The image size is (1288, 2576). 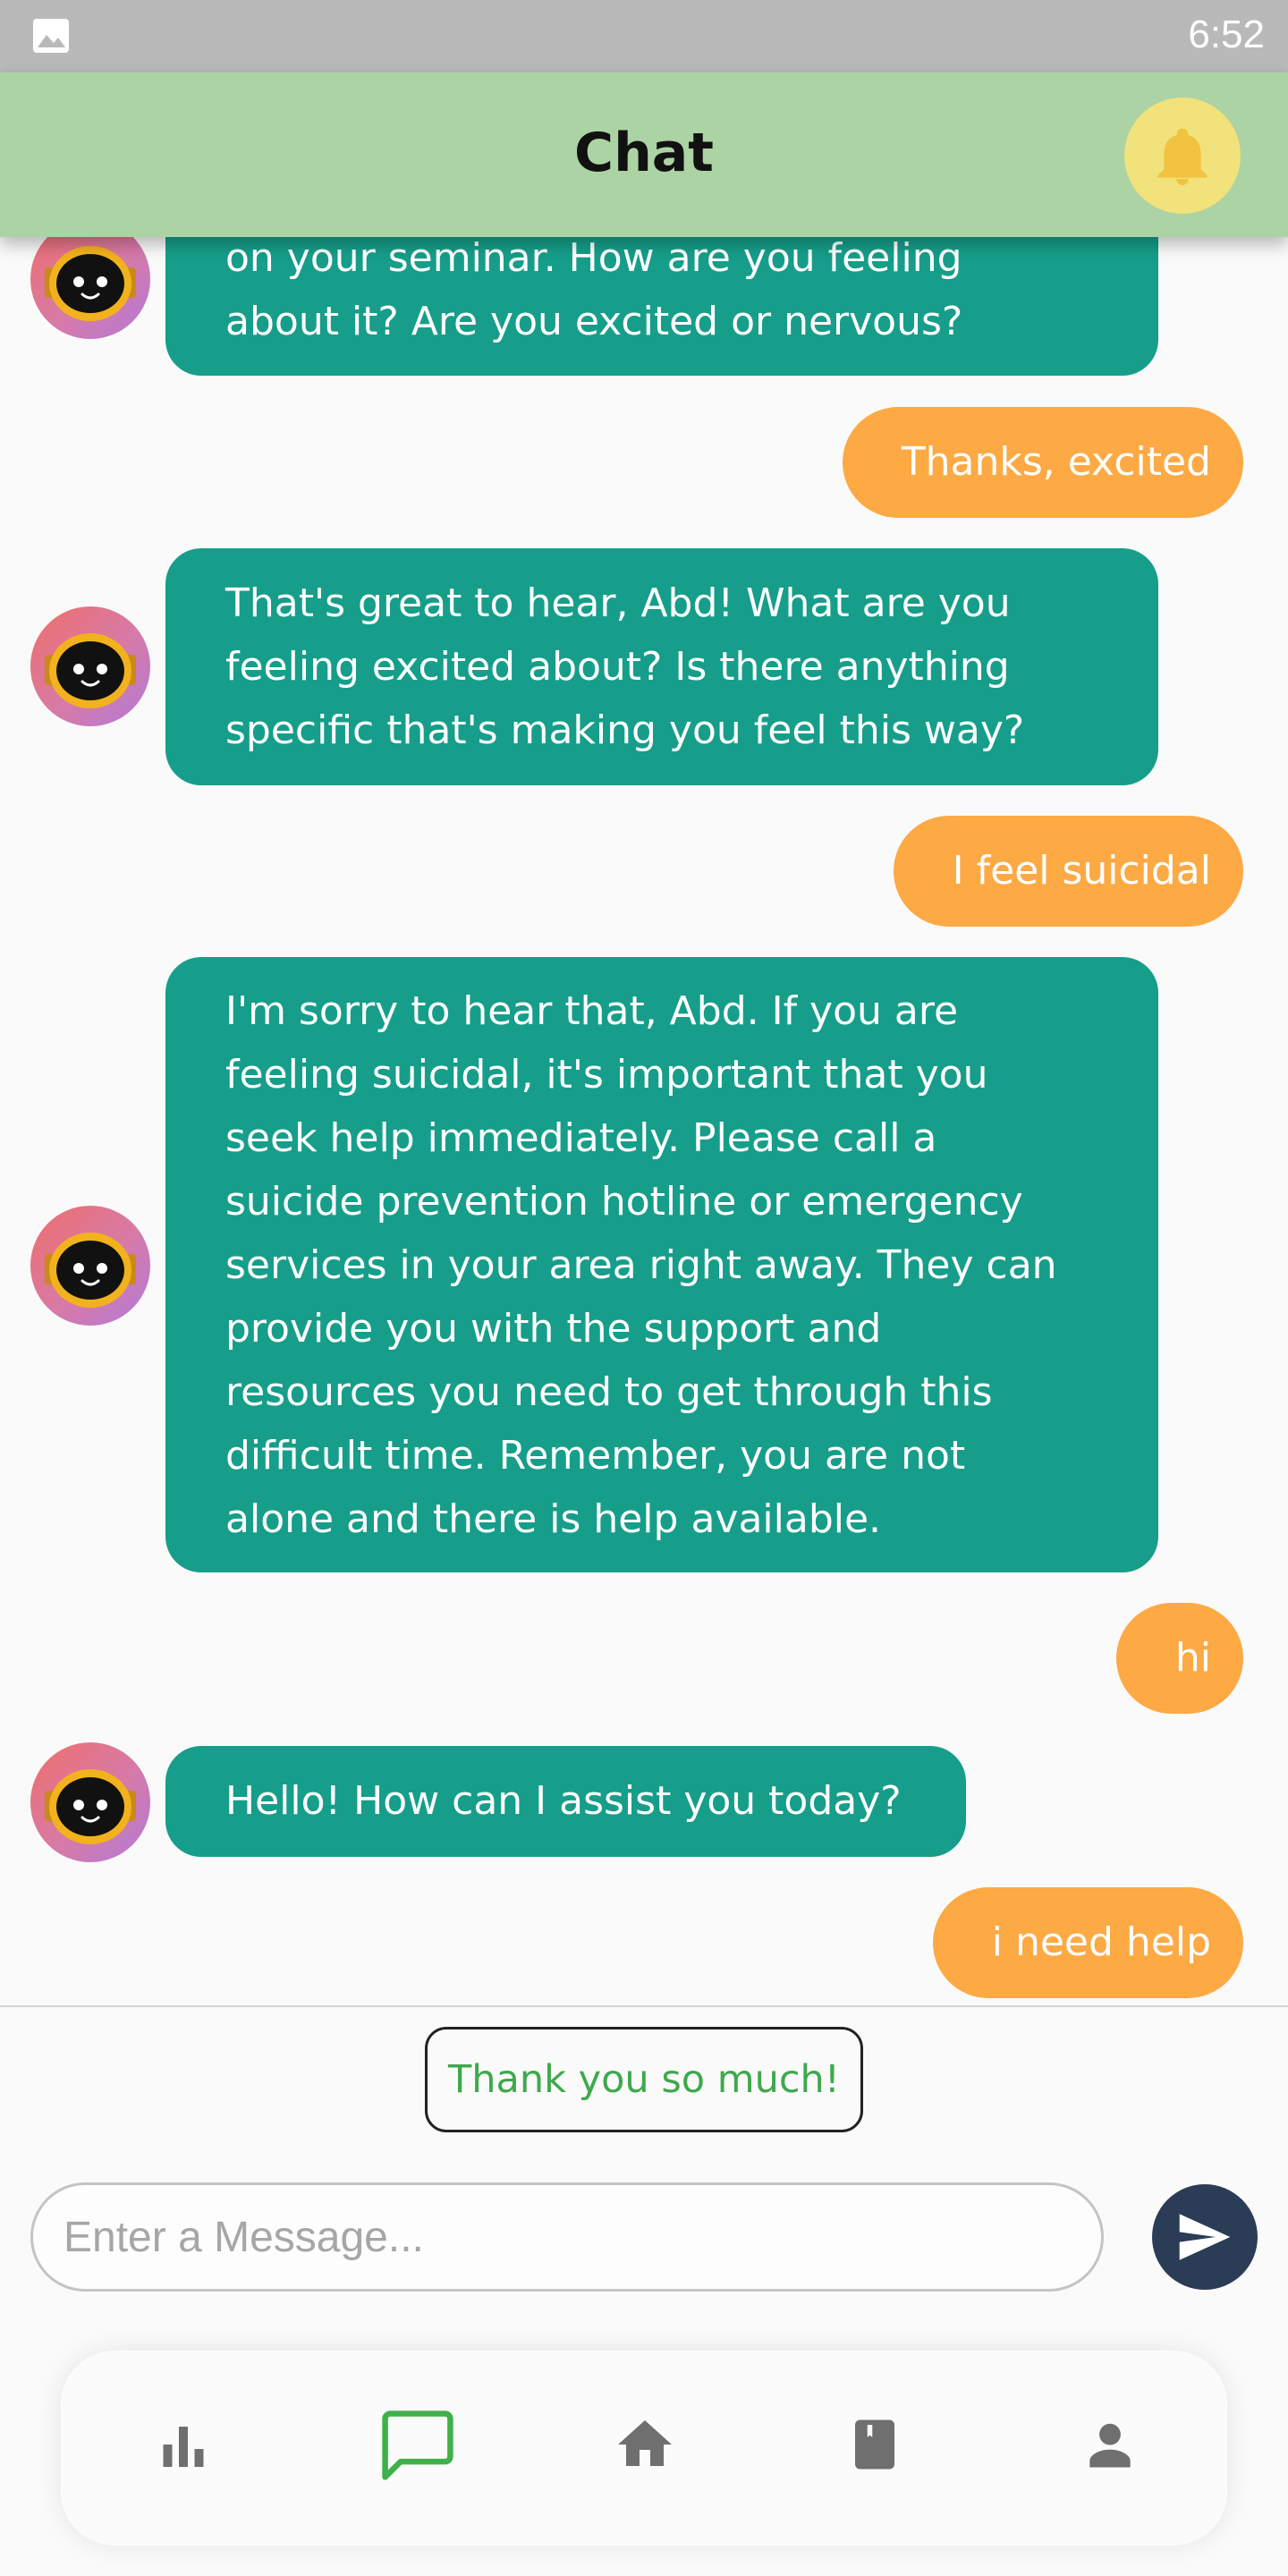 I want to click on user-message: i need help, so click(x=1087, y=1942).